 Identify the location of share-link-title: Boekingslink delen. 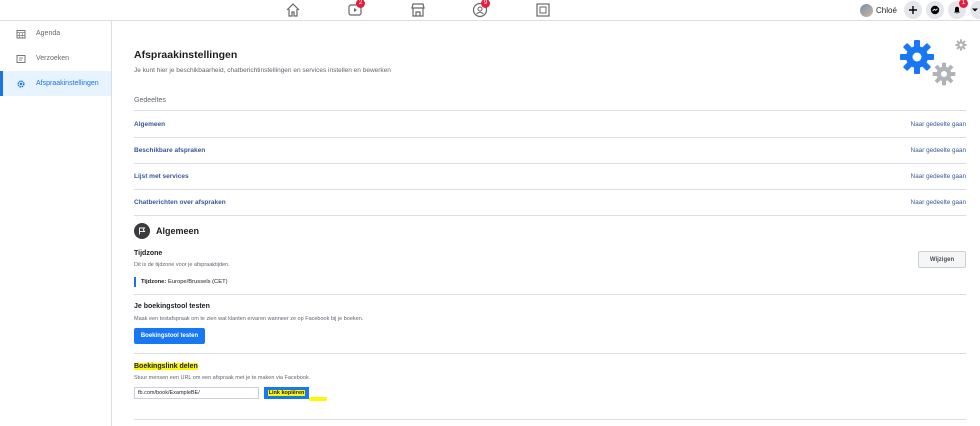
(166, 366).